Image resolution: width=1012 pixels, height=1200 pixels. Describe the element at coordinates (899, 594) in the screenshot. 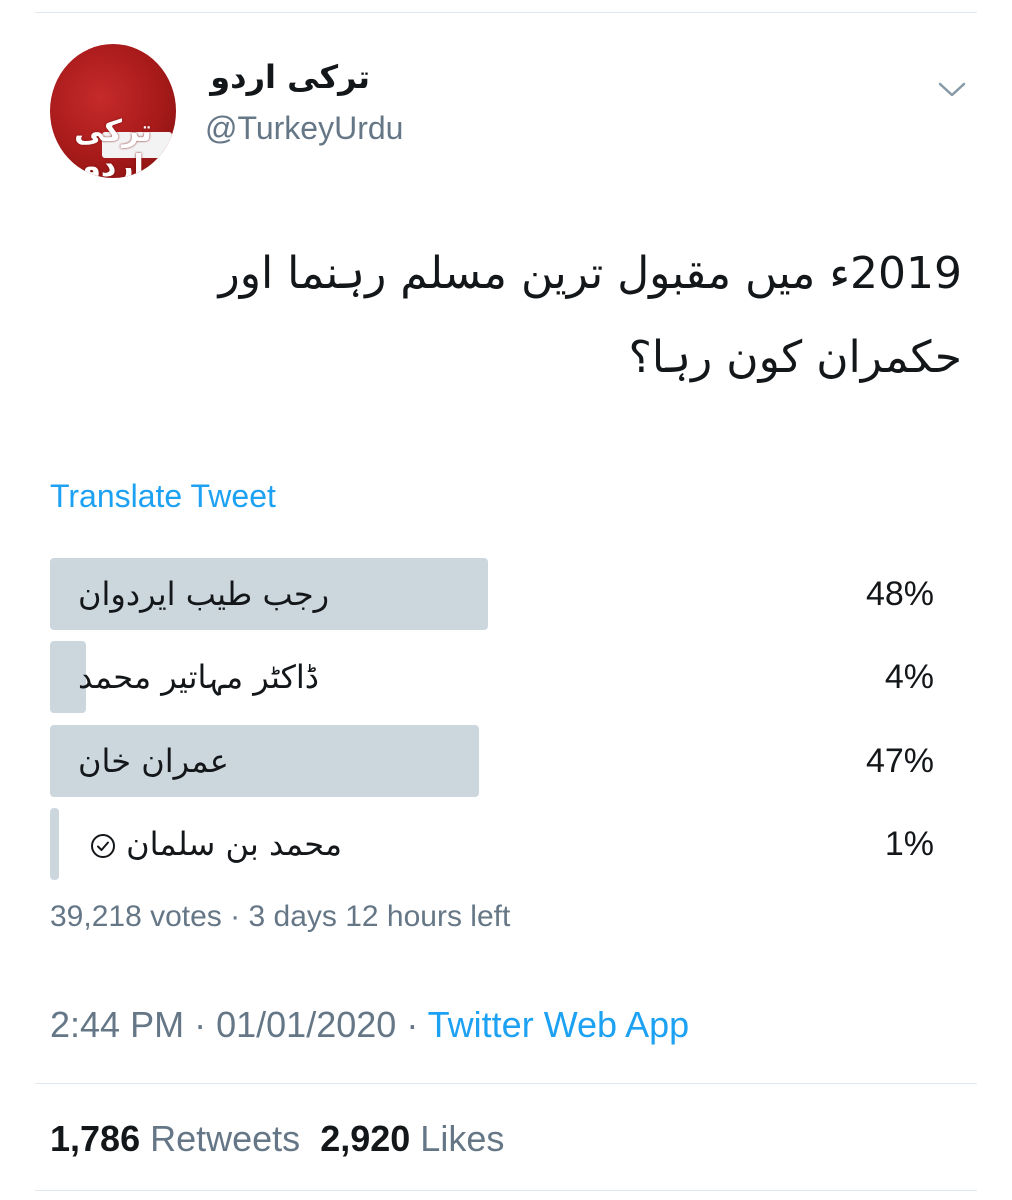

I see `poll-option-percent: 48%` at that location.